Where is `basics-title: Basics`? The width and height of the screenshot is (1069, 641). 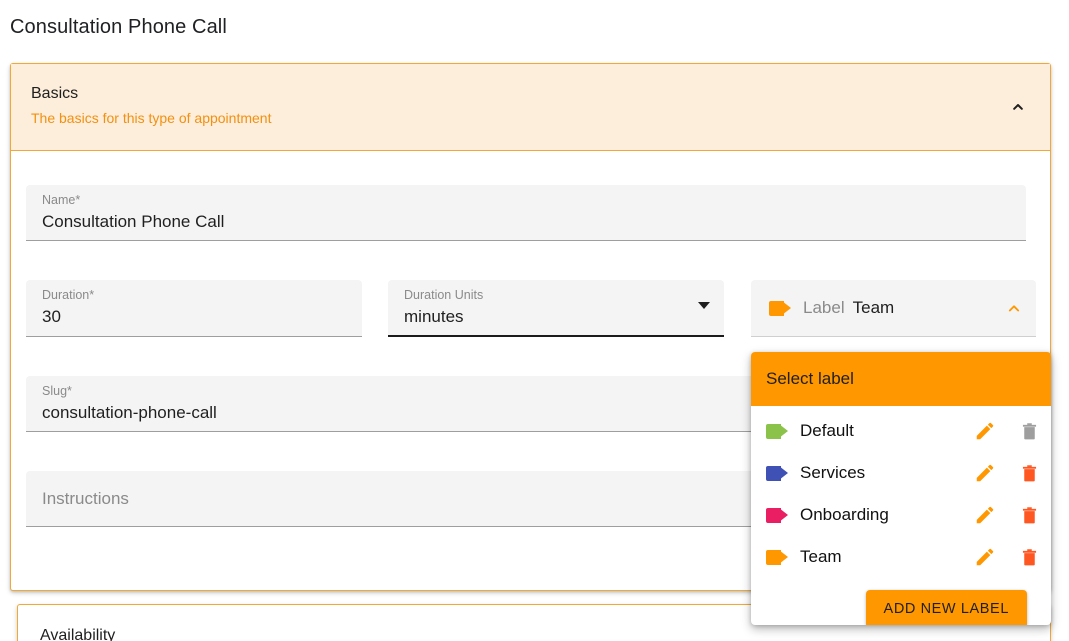 basics-title: Basics is located at coordinates (55, 93).